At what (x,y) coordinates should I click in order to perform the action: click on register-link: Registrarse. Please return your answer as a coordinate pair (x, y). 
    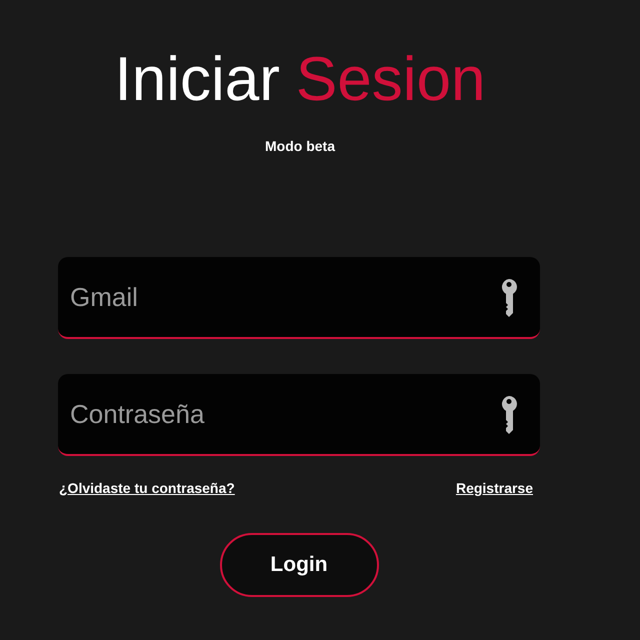
    Looking at the image, I should click on (494, 488).